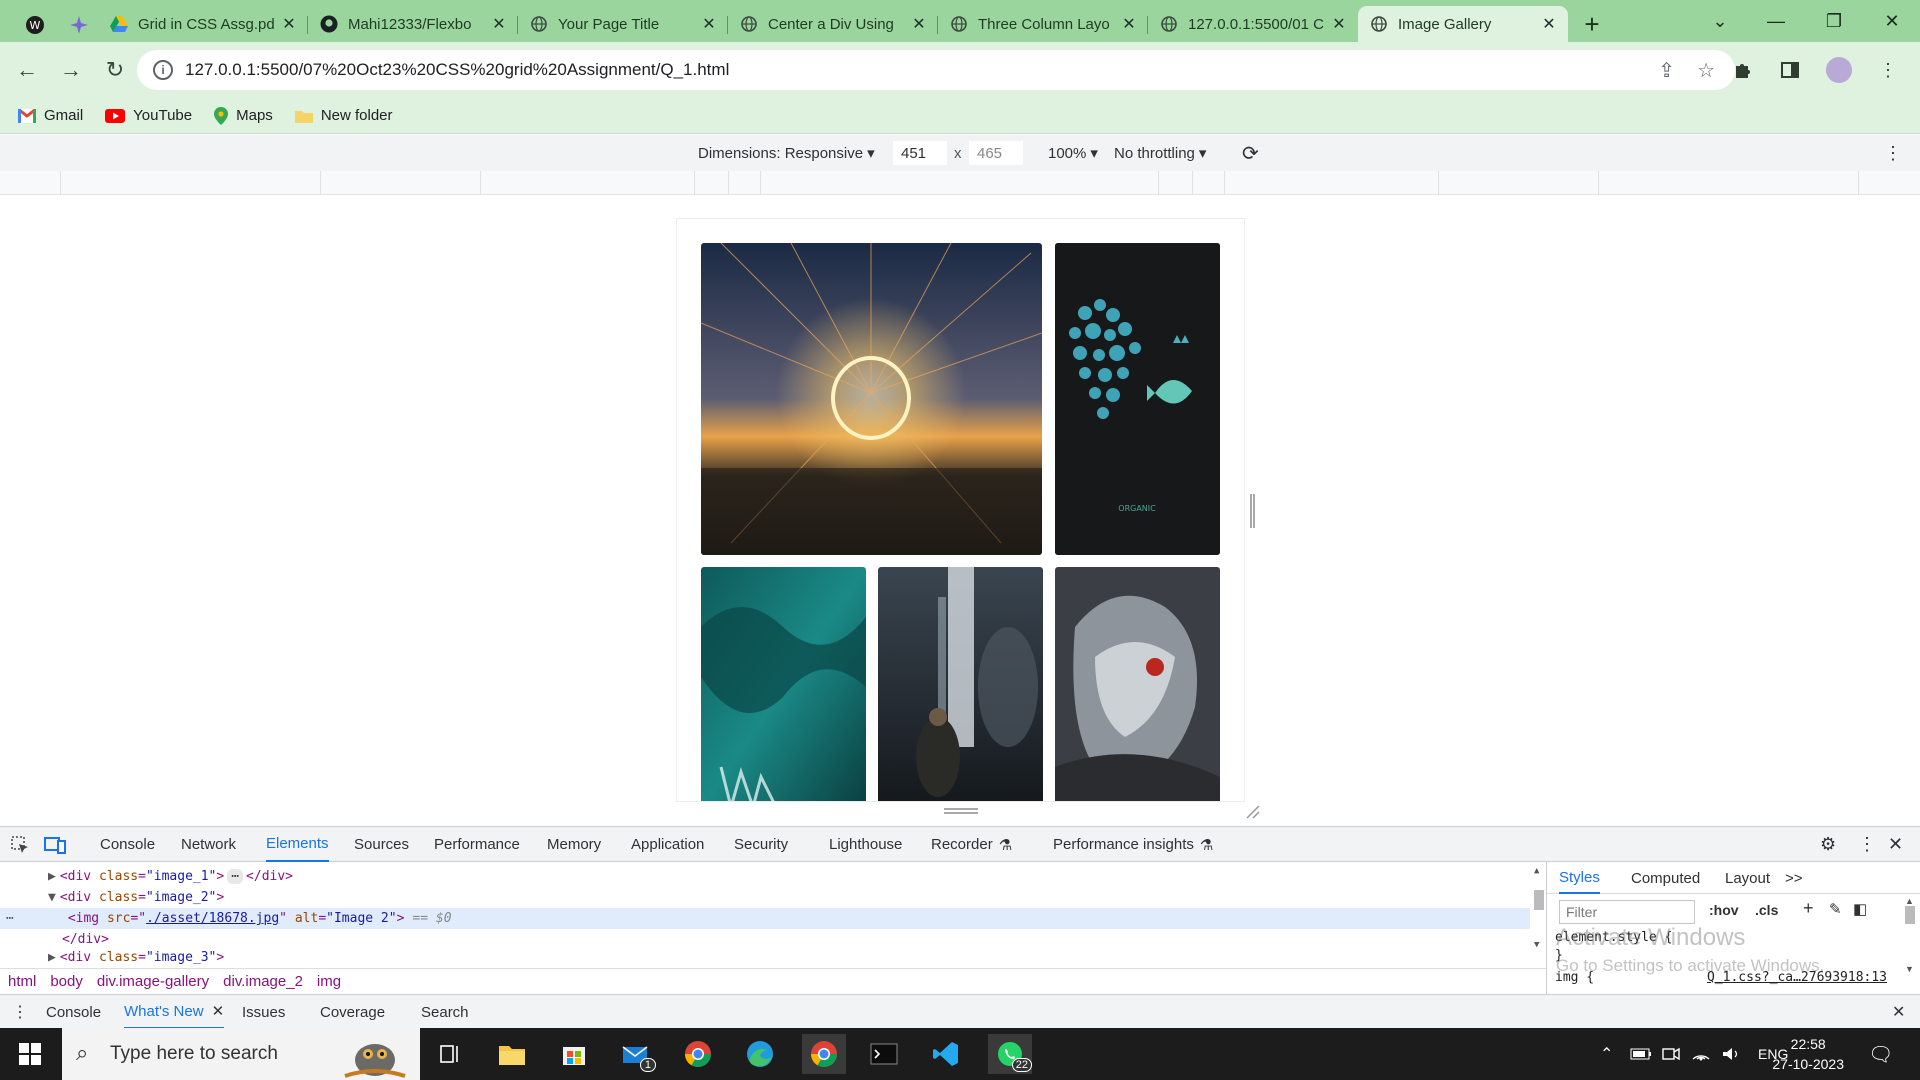 The height and width of the screenshot is (1080, 1920). Describe the element at coordinates (212, 918) in the screenshot. I see `src-link: ./asset/18678.jpg` at that location.